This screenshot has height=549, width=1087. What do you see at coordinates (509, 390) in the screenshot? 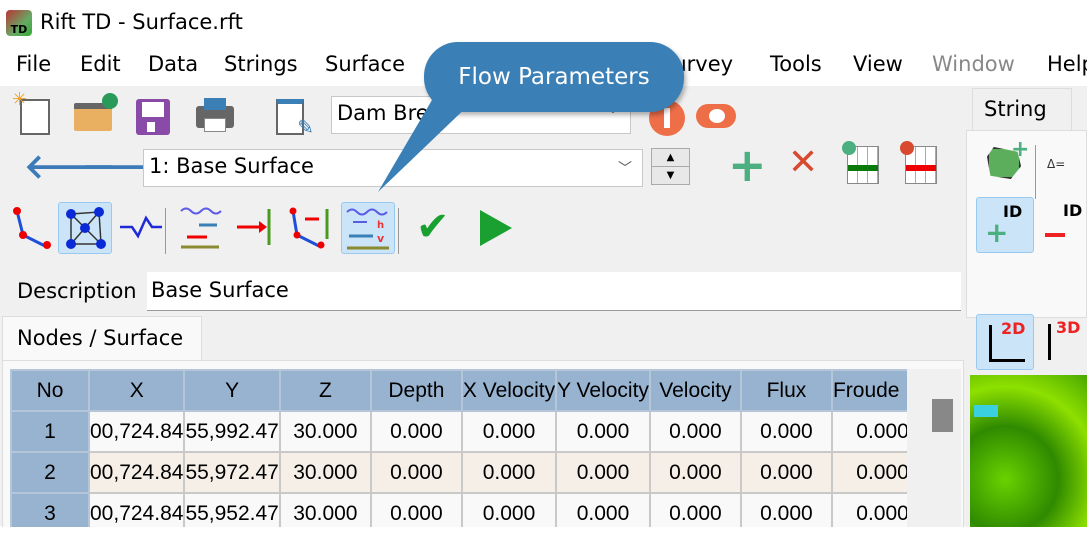
I see `col-header-x-velocity: X Velocity` at bounding box center [509, 390].